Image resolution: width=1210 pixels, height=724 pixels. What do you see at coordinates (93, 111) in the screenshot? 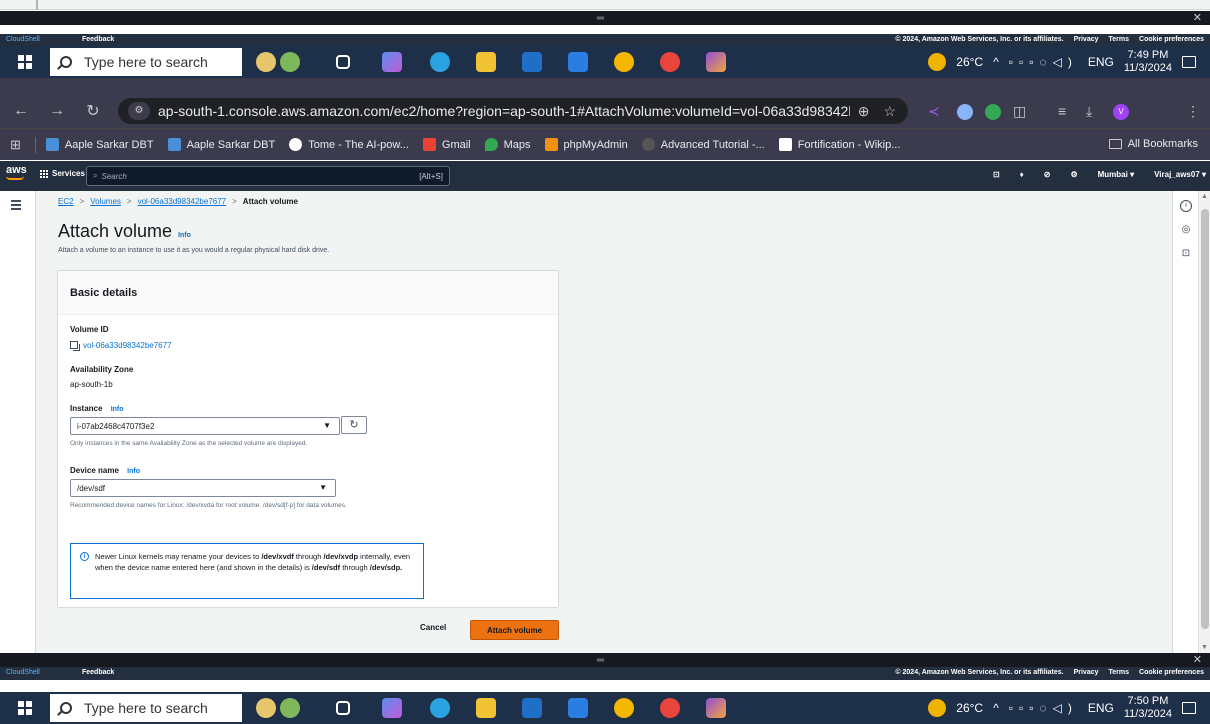
I see `reload-icon: ↻` at bounding box center [93, 111].